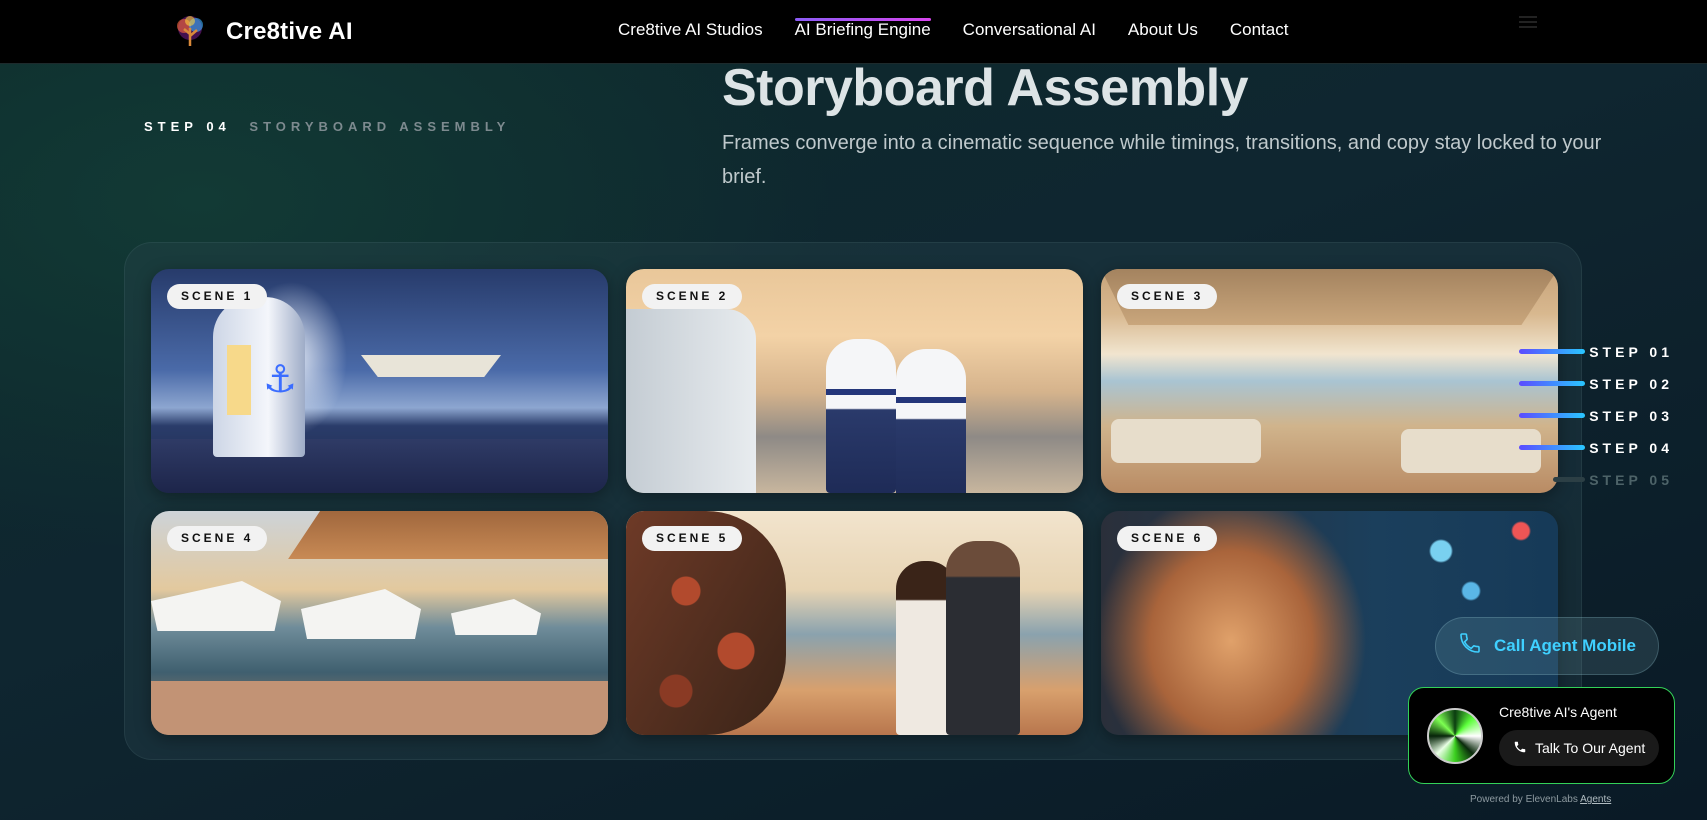 This screenshot has width=1707, height=820. What do you see at coordinates (380, 126) in the screenshot?
I see `step-name: STORYBOARD ASSEMBLY` at bounding box center [380, 126].